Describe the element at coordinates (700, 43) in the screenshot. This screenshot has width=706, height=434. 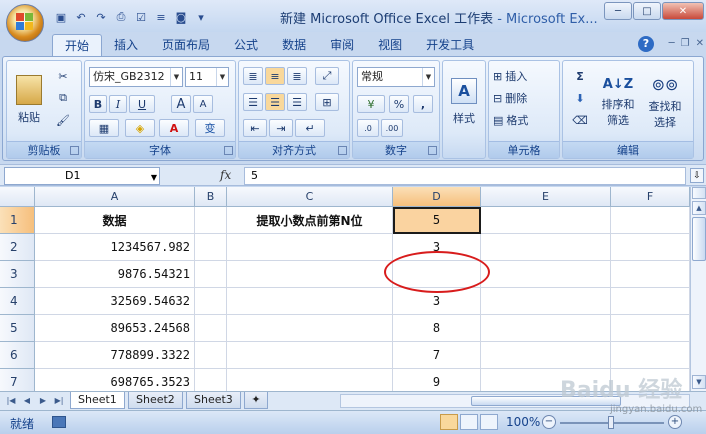
I see `workbook-close-button: ✕` at that location.